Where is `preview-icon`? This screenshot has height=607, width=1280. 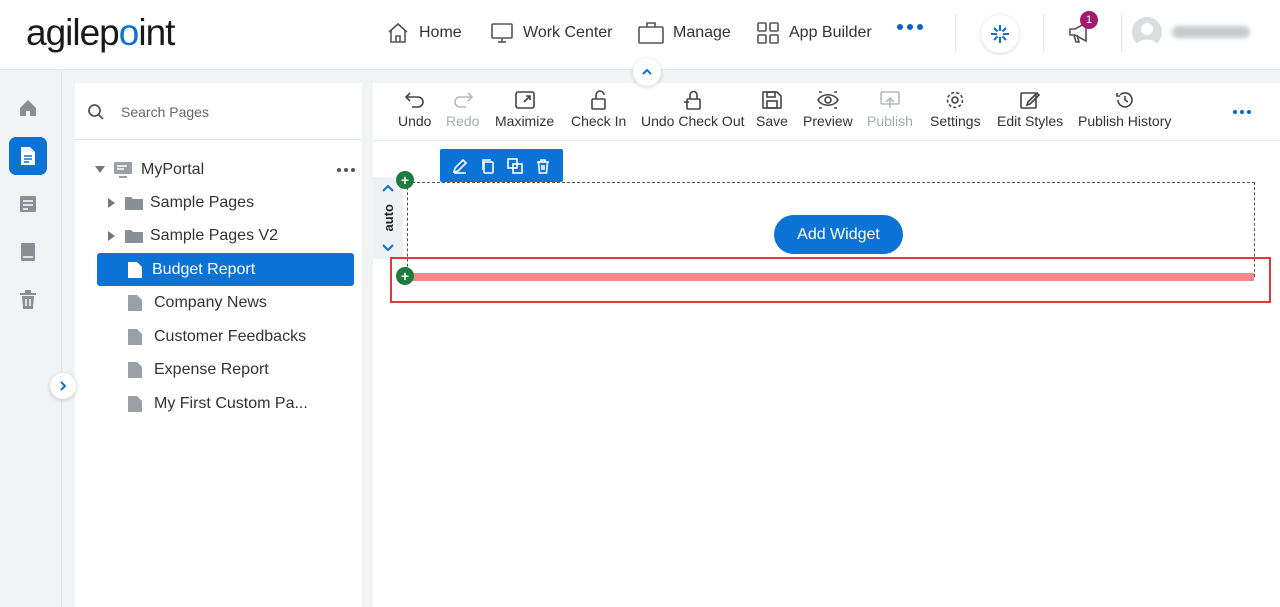 preview-icon is located at coordinates (827, 100).